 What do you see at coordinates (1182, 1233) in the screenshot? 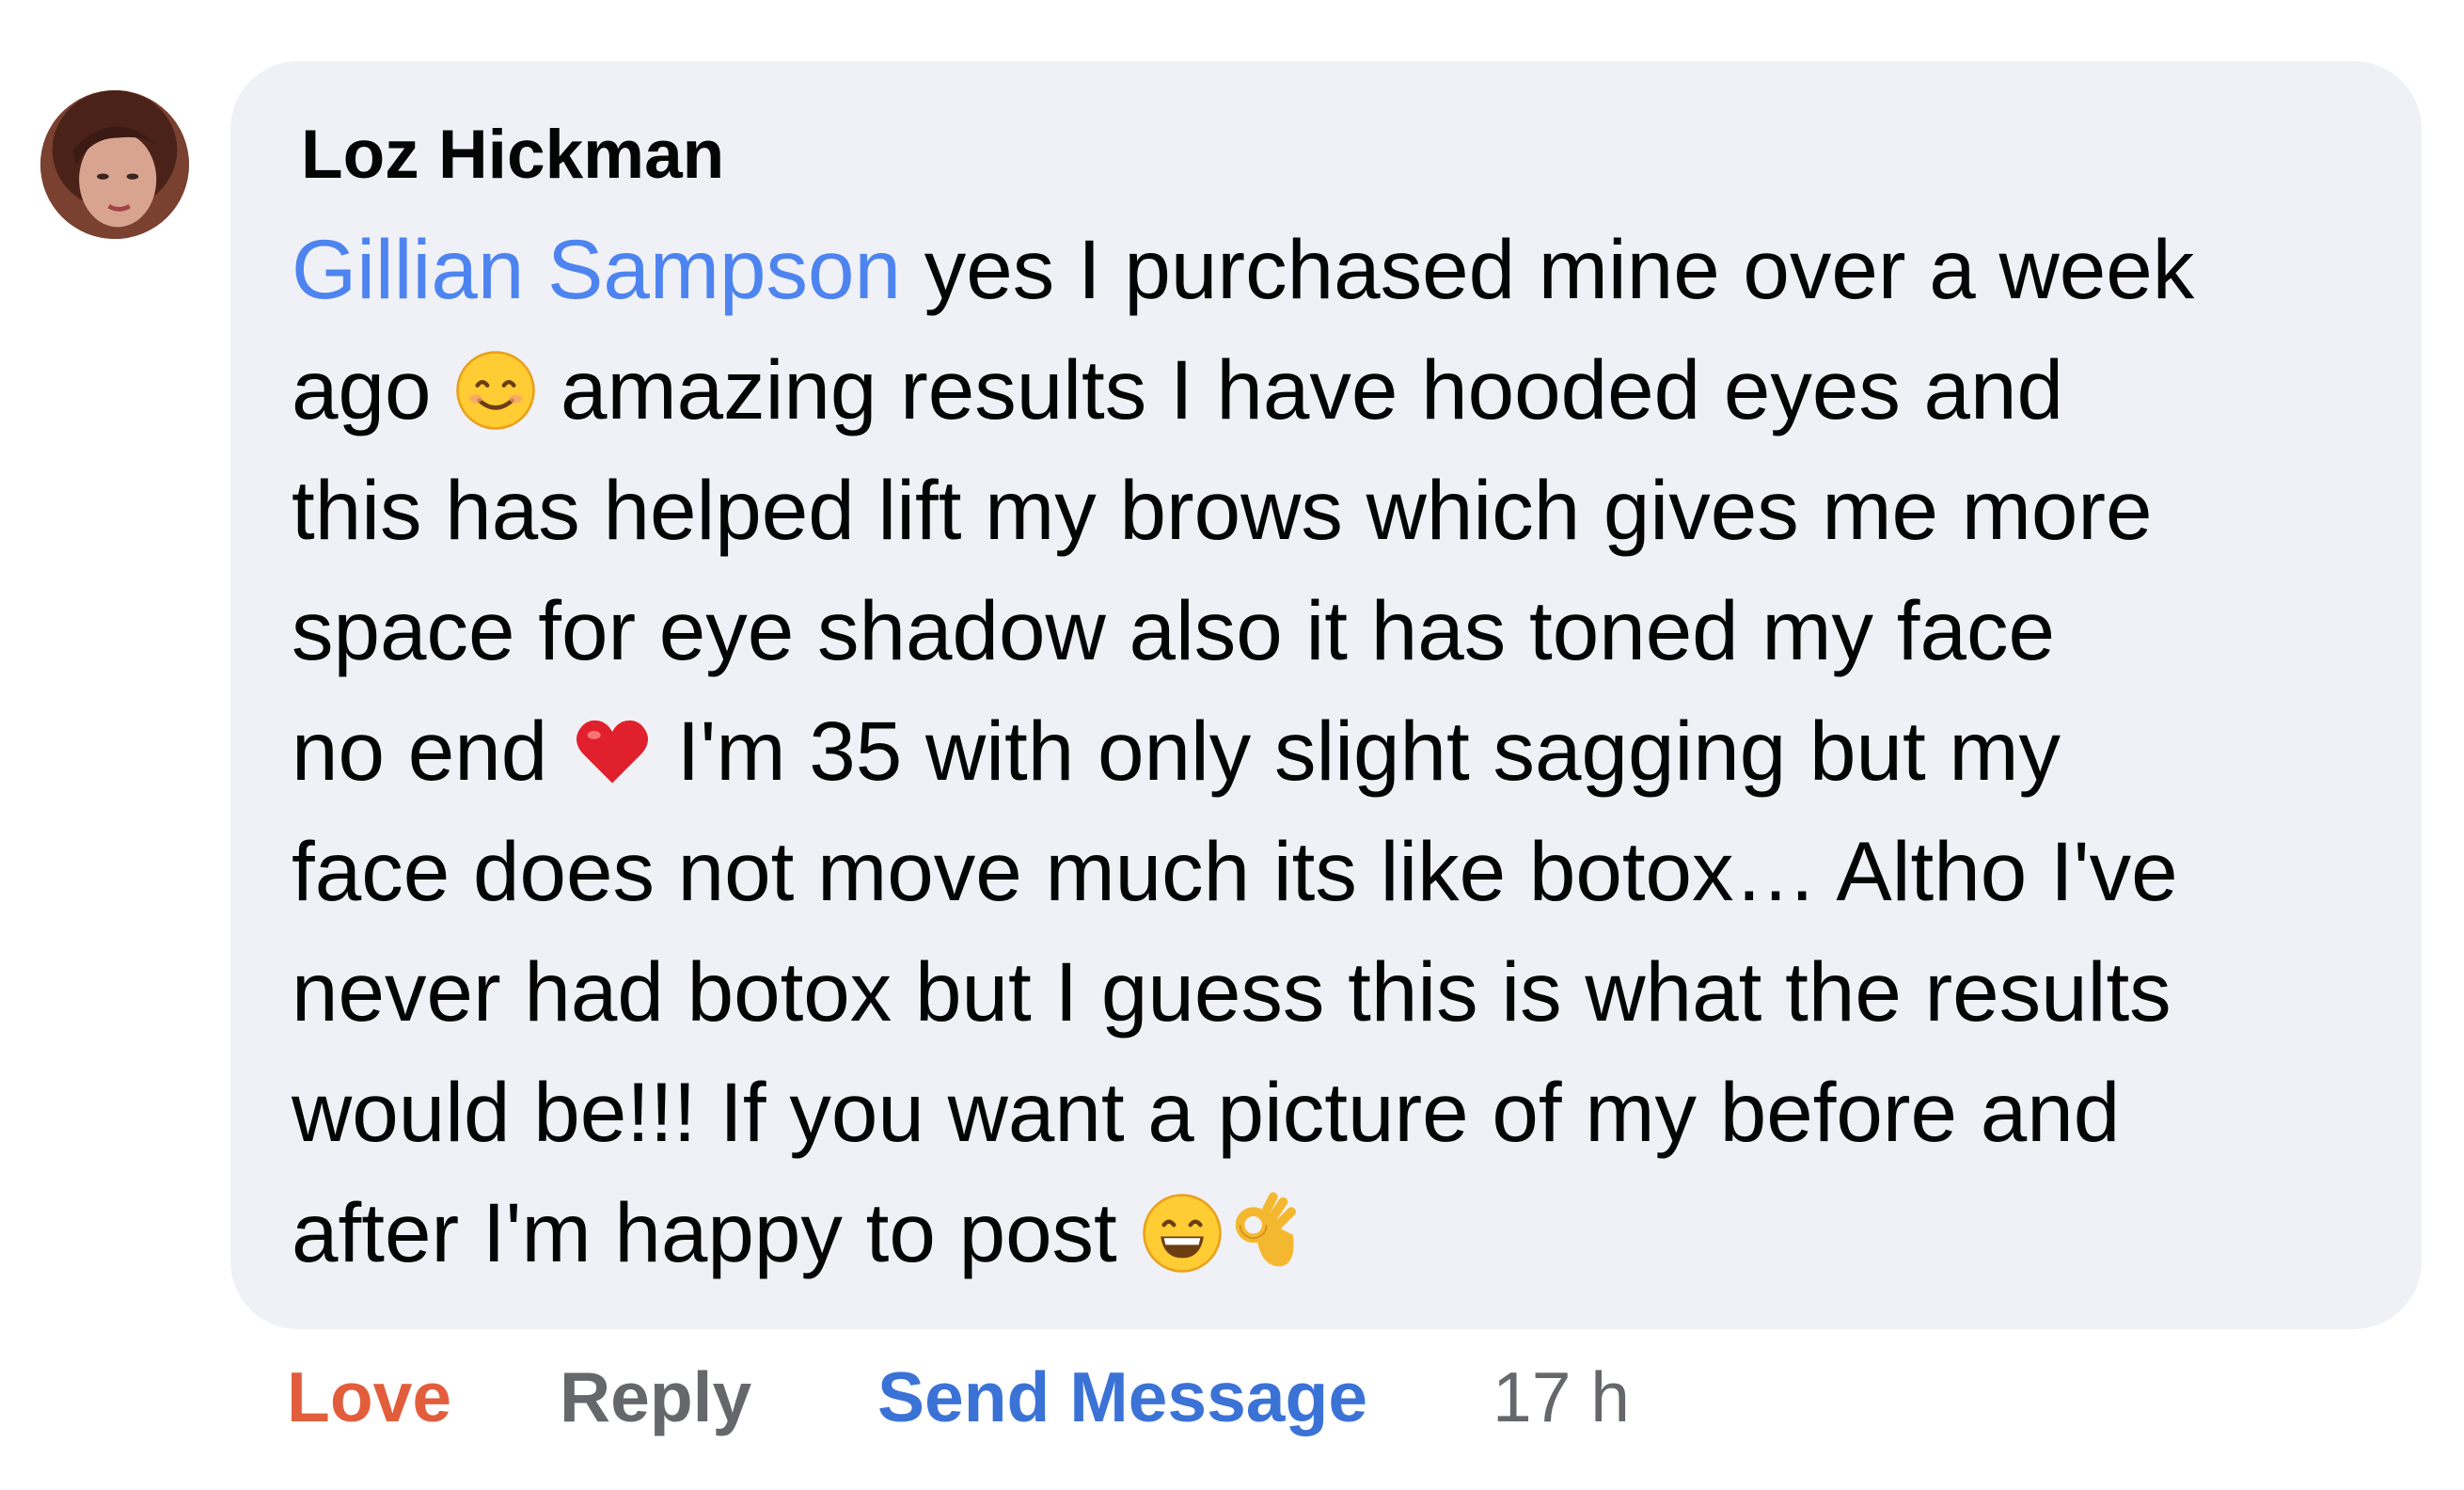
I see `grinning-face-icon` at bounding box center [1182, 1233].